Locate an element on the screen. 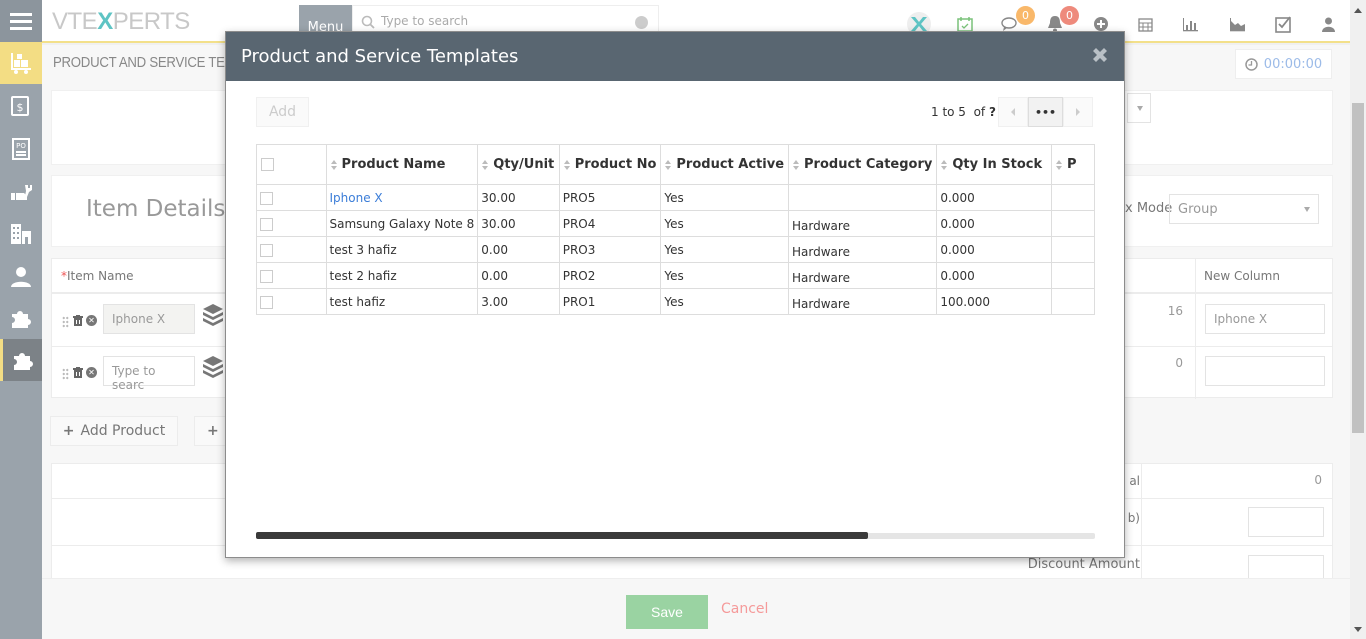 The width and height of the screenshot is (1366, 639). scroll-up-icon is located at coordinates (1358, 10).